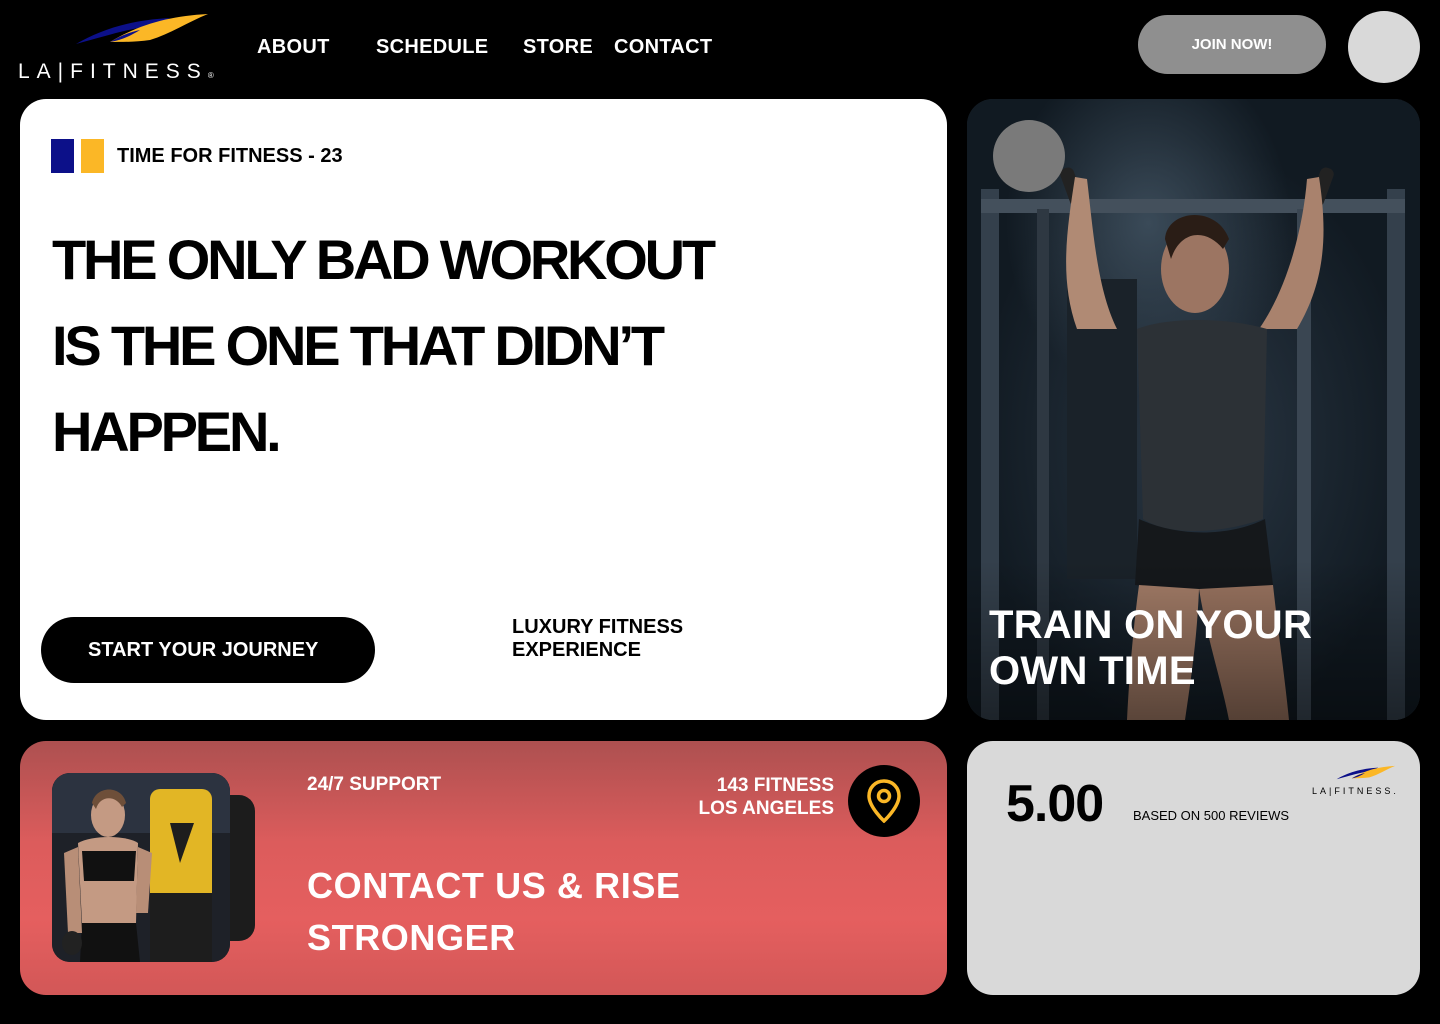 The image size is (1440, 1024). What do you see at coordinates (432, 47) in the screenshot?
I see `nav-schedule: SCHEDULE` at bounding box center [432, 47].